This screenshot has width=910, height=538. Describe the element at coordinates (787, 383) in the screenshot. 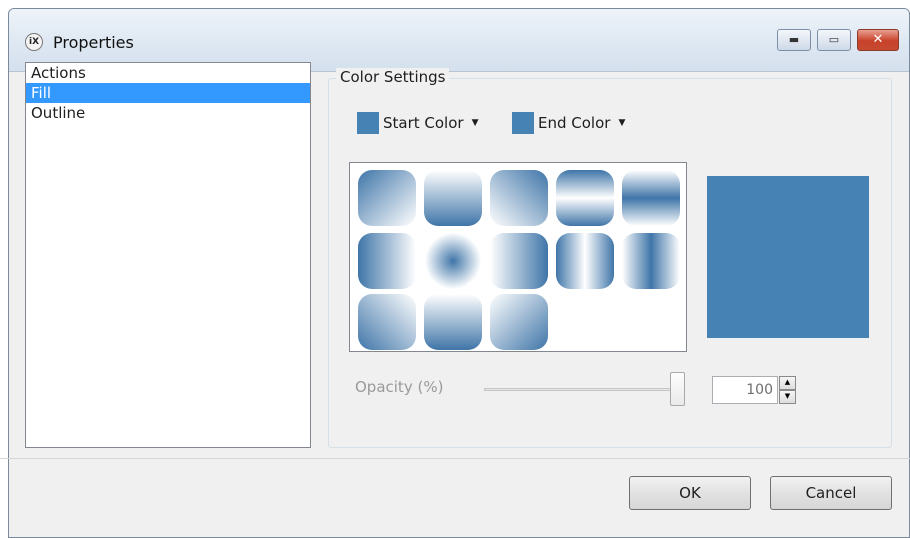

I see `spin-up-icon: ▲` at that location.